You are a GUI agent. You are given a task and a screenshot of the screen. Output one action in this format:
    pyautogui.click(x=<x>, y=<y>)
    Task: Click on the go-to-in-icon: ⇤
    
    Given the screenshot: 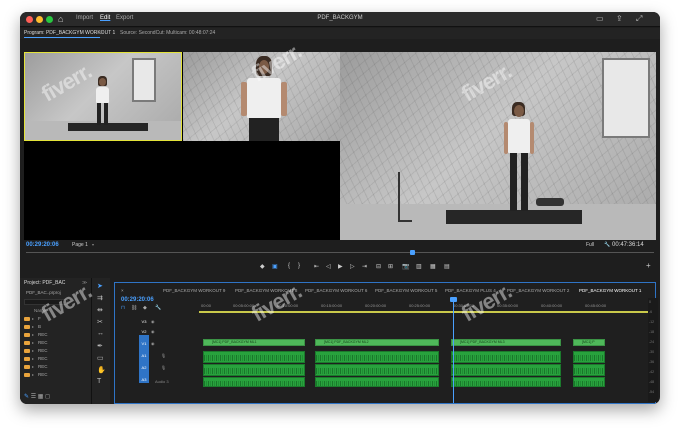 What is the action you would take?
    pyautogui.click(x=316, y=266)
    